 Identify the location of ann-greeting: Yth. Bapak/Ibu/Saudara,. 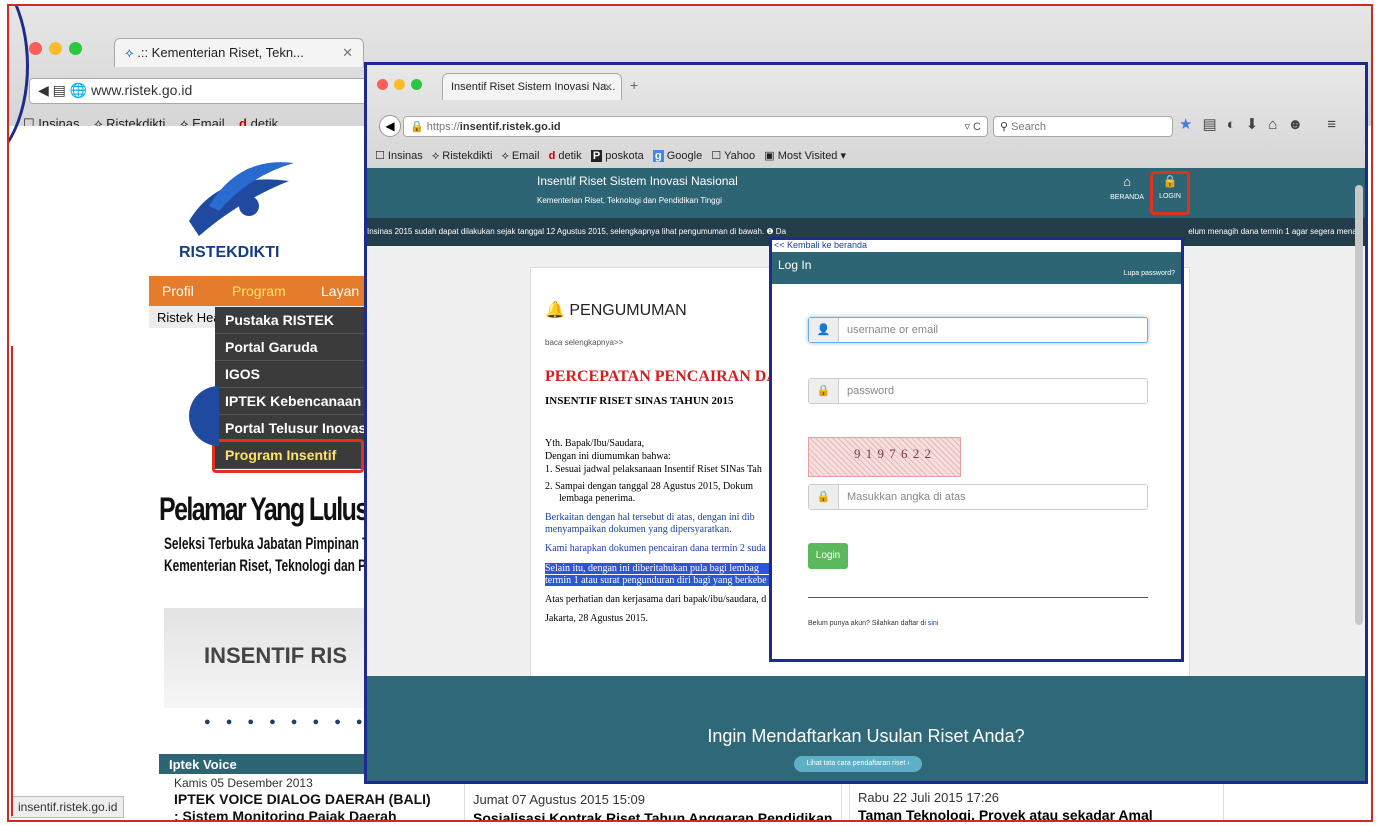
(595, 443).